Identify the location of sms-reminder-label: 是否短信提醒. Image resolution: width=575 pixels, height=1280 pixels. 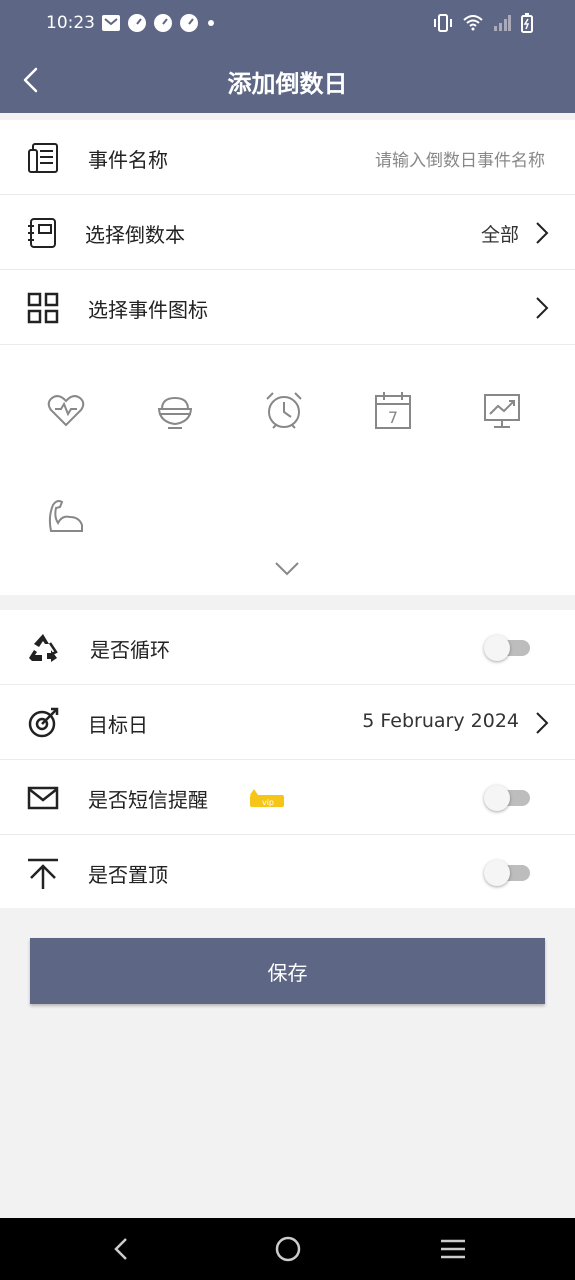
(148, 800).